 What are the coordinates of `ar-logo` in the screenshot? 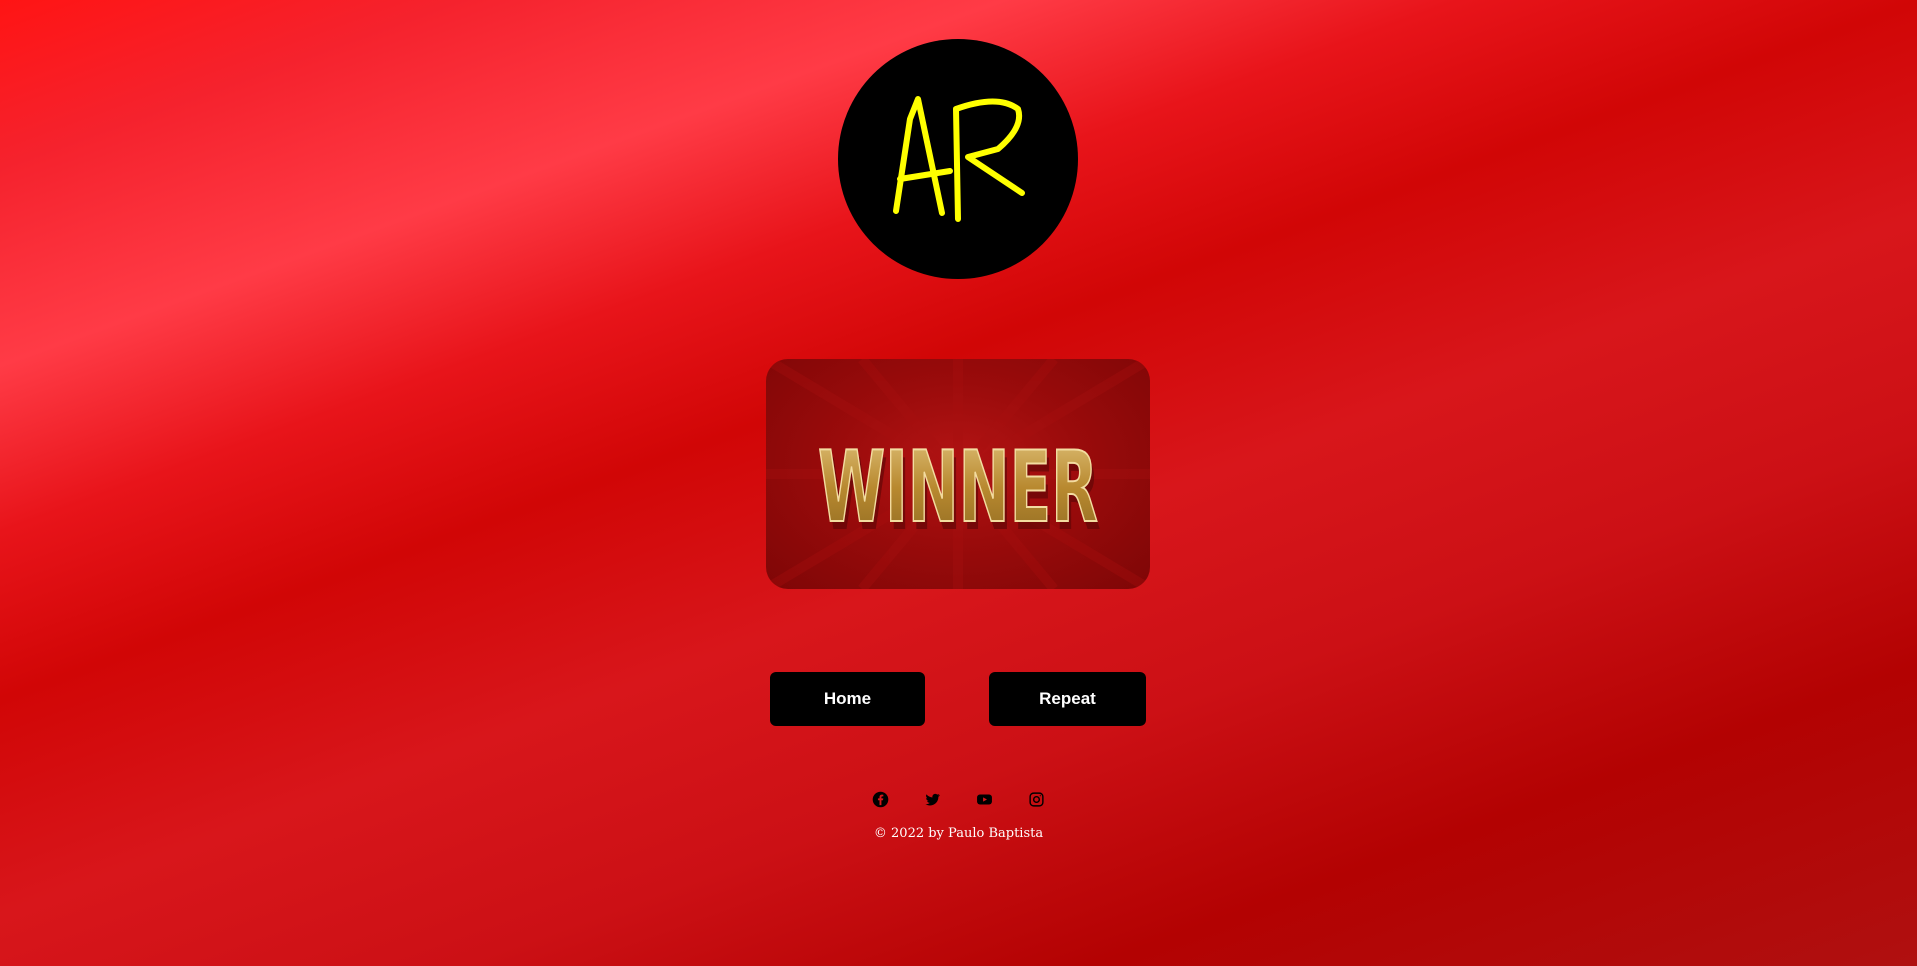 It's located at (958, 159).